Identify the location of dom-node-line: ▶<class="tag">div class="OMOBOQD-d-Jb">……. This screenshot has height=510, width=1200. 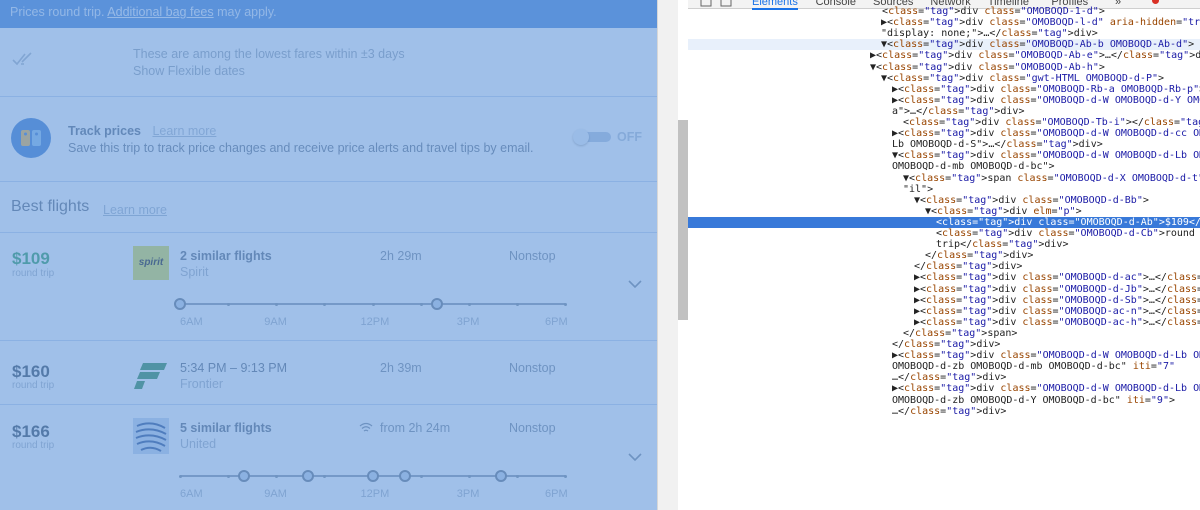
(944, 289).